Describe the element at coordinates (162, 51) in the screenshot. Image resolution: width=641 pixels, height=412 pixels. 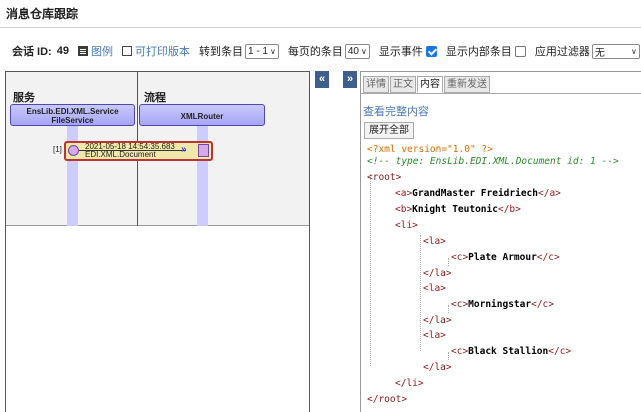
I see `printable-version-link: 可打印版本` at that location.